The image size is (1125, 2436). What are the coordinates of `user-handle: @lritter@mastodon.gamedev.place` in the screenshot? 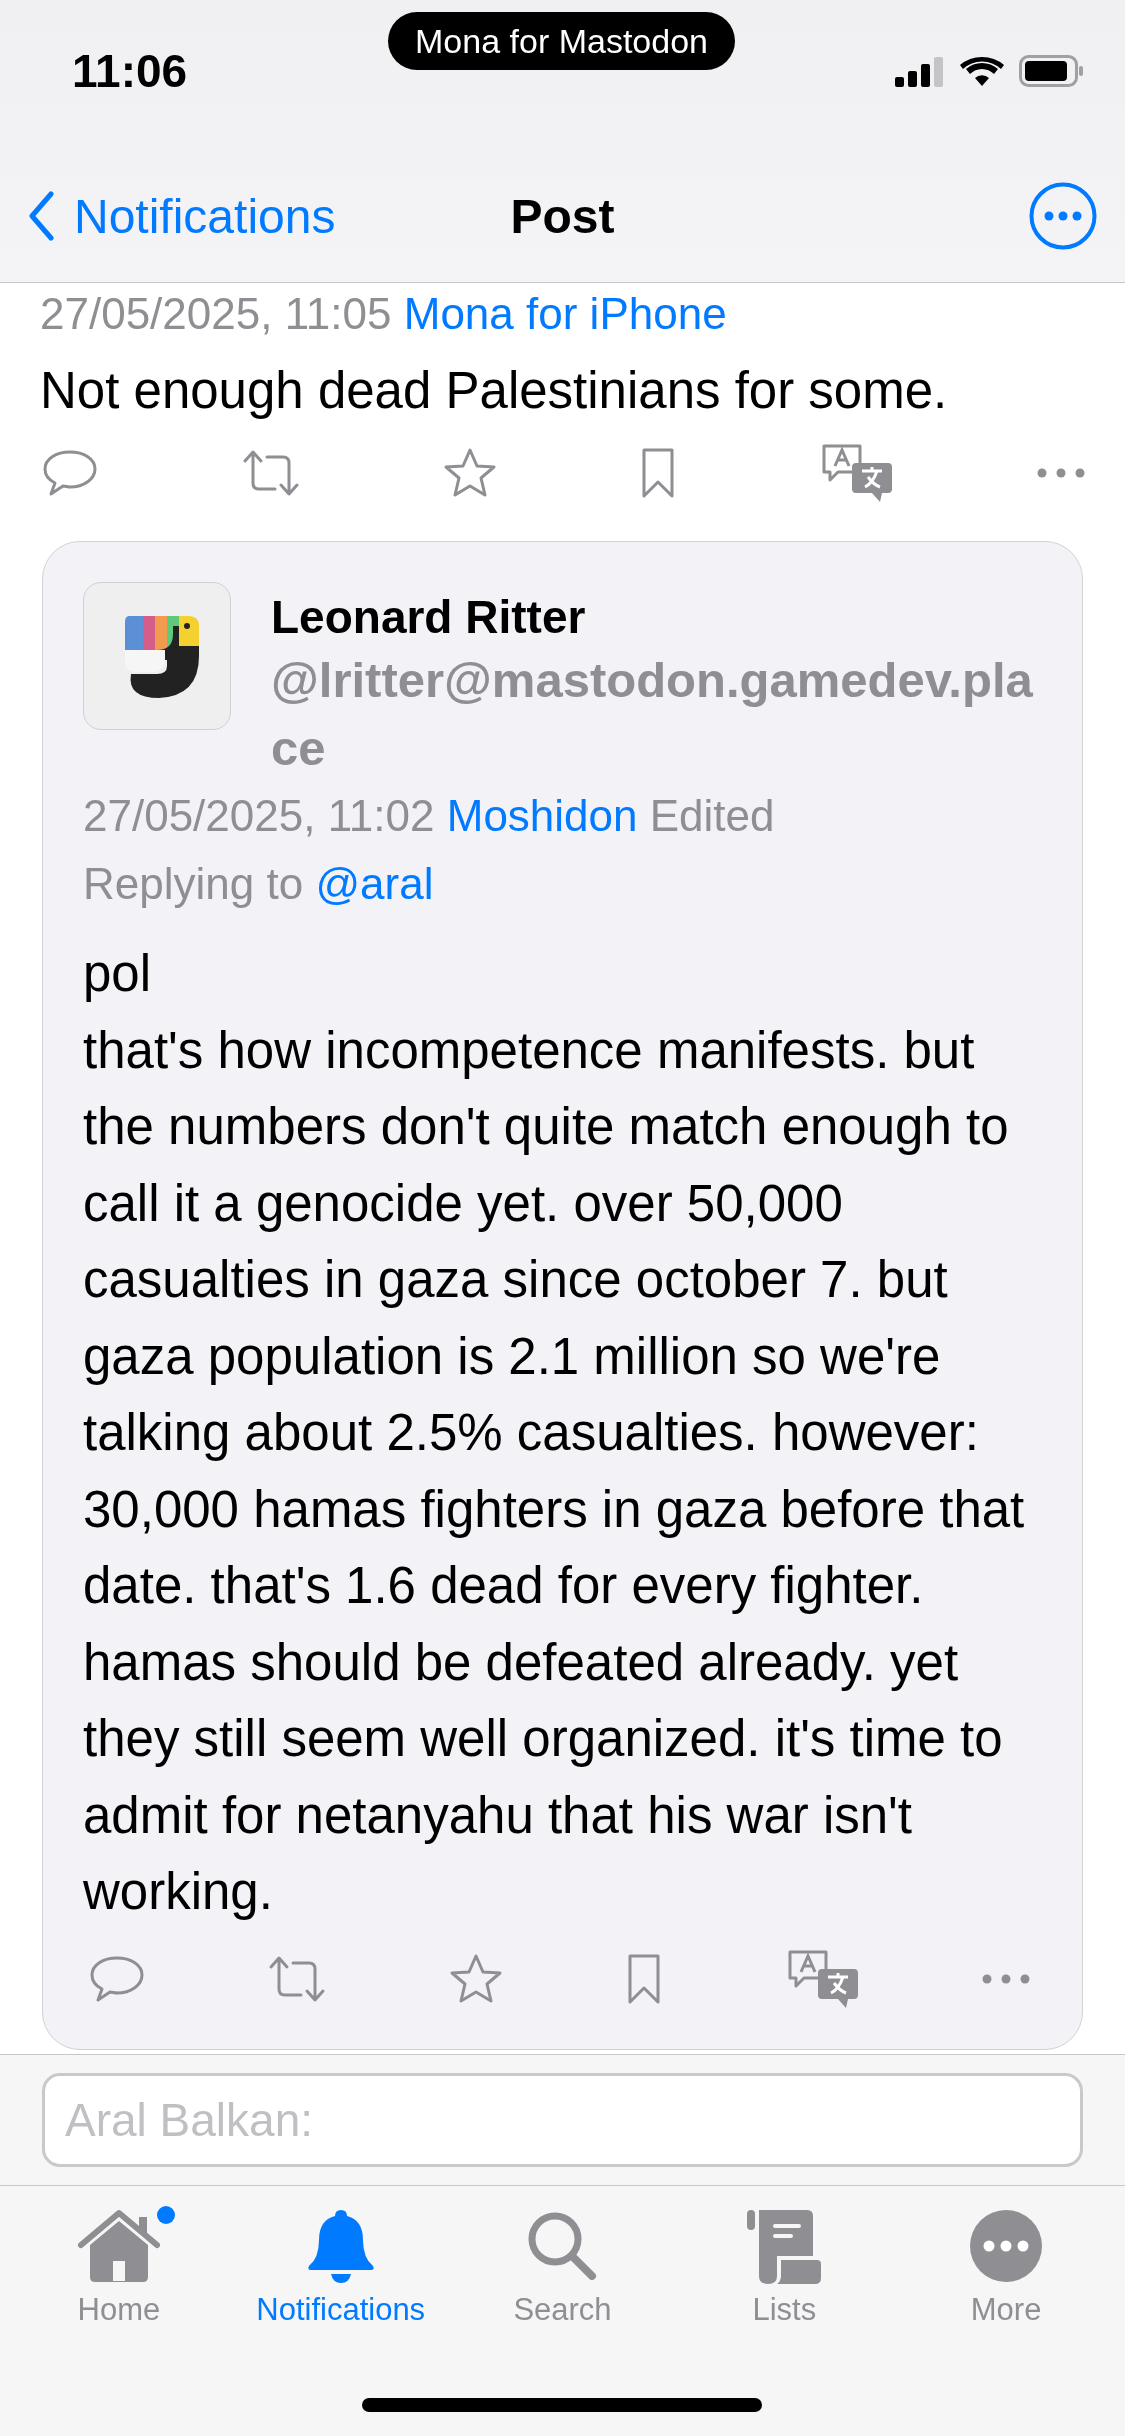 It's located at (652, 714).